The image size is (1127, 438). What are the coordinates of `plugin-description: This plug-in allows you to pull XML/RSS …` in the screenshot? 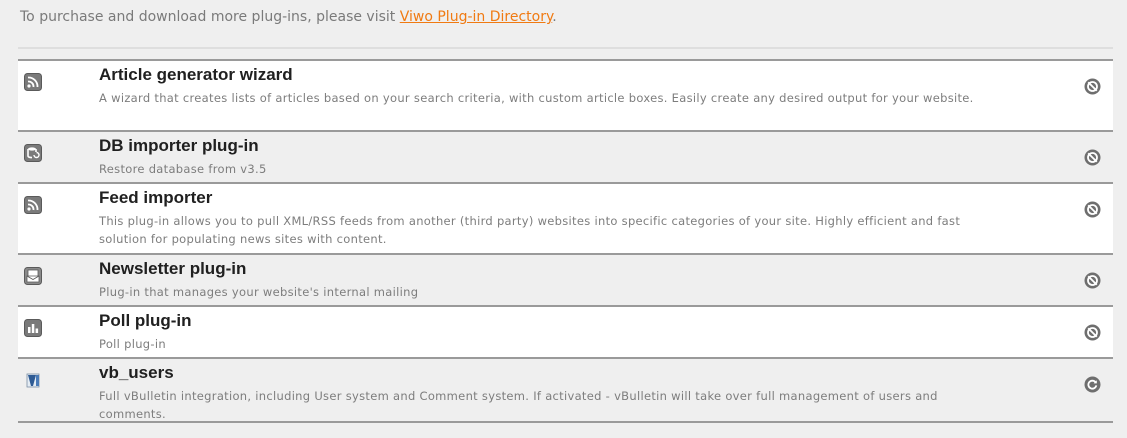 It's located at (530, 230).